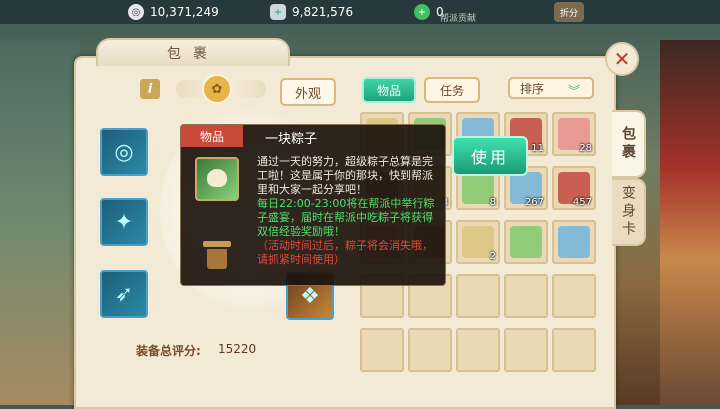  I want to click on close-button: ✕, so click(622, 59).